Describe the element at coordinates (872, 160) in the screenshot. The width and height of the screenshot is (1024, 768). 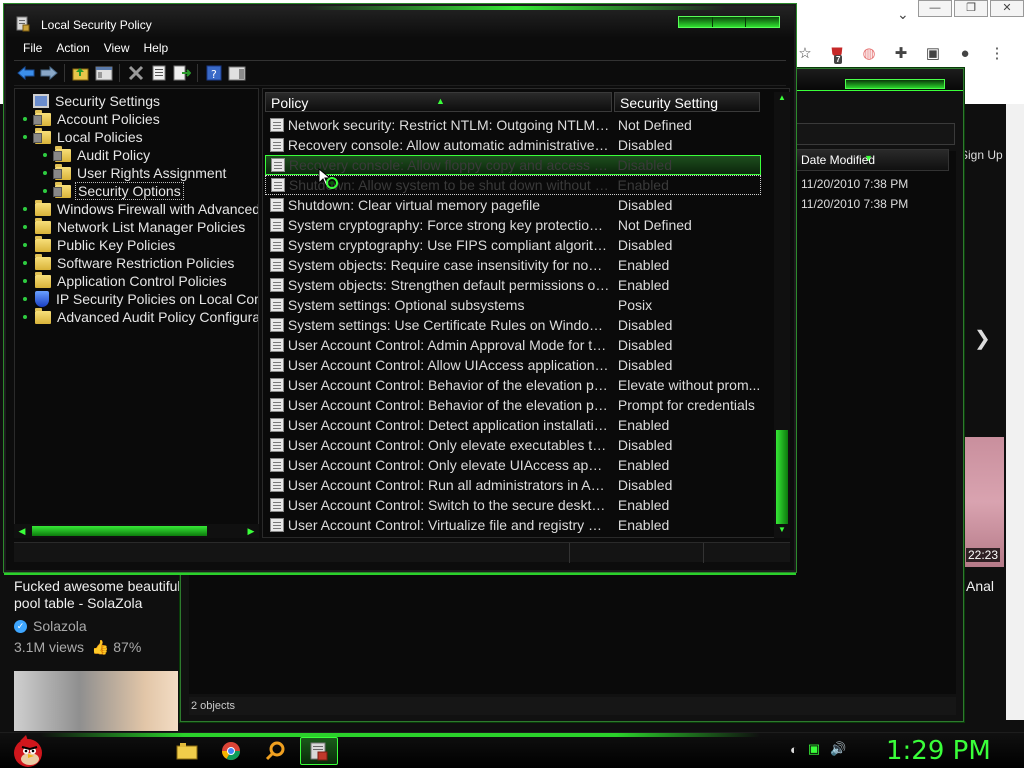
I see `date-modified-header: Date Modified ▼` at that location.